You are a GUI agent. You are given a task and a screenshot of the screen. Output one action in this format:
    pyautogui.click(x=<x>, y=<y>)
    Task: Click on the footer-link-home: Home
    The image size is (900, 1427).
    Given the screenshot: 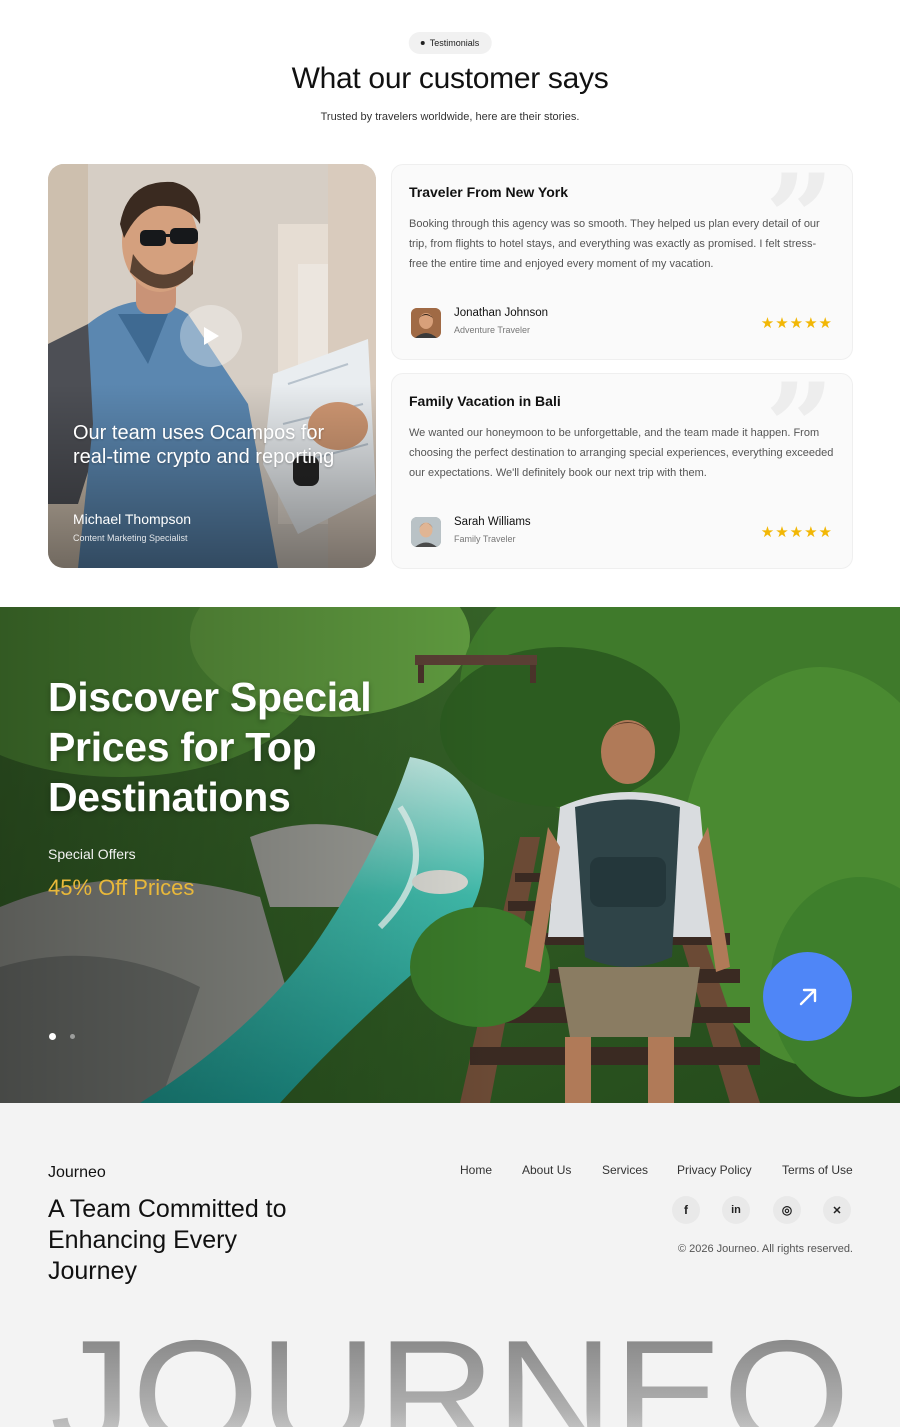 What is the action you would take?
    pyautogui.click(x=476, y=1170)
    